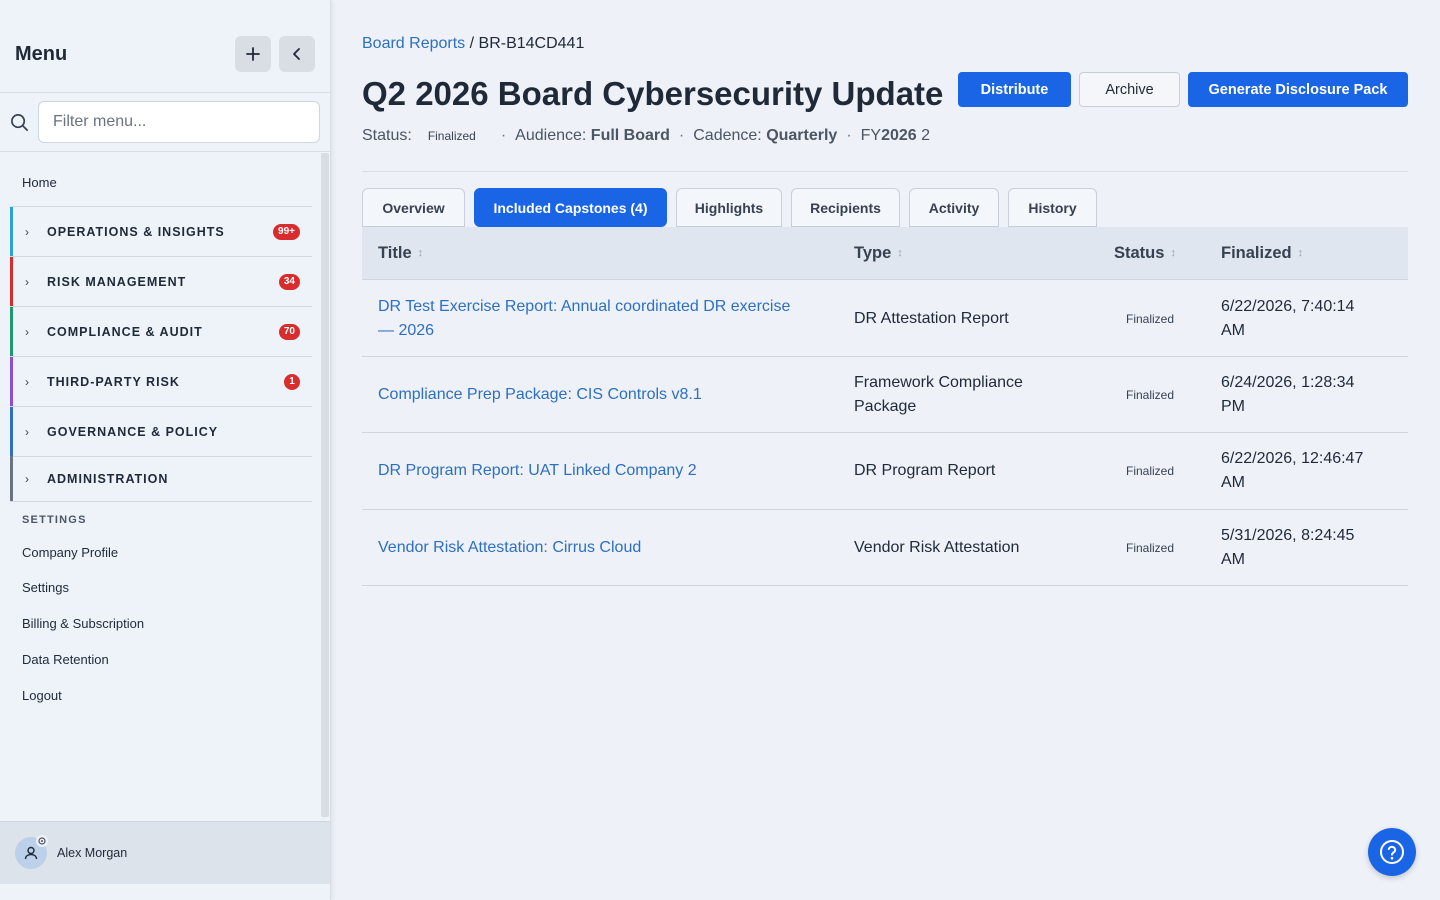 This screenshot has height=900, width=1440. What do you see at coordinates (83, 623) in the screenshot?
I see `sidebar-item-billing: Billing & Subscription` at bounding box center [83, 623].